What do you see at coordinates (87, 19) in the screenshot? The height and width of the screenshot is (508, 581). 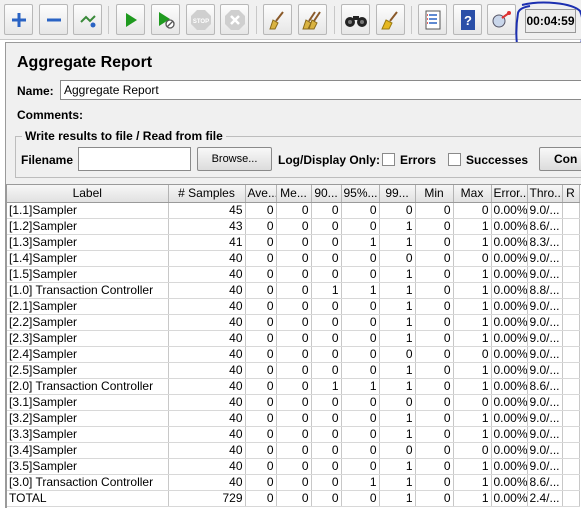 I see `toggle-button` at bounding box center [87, 19].